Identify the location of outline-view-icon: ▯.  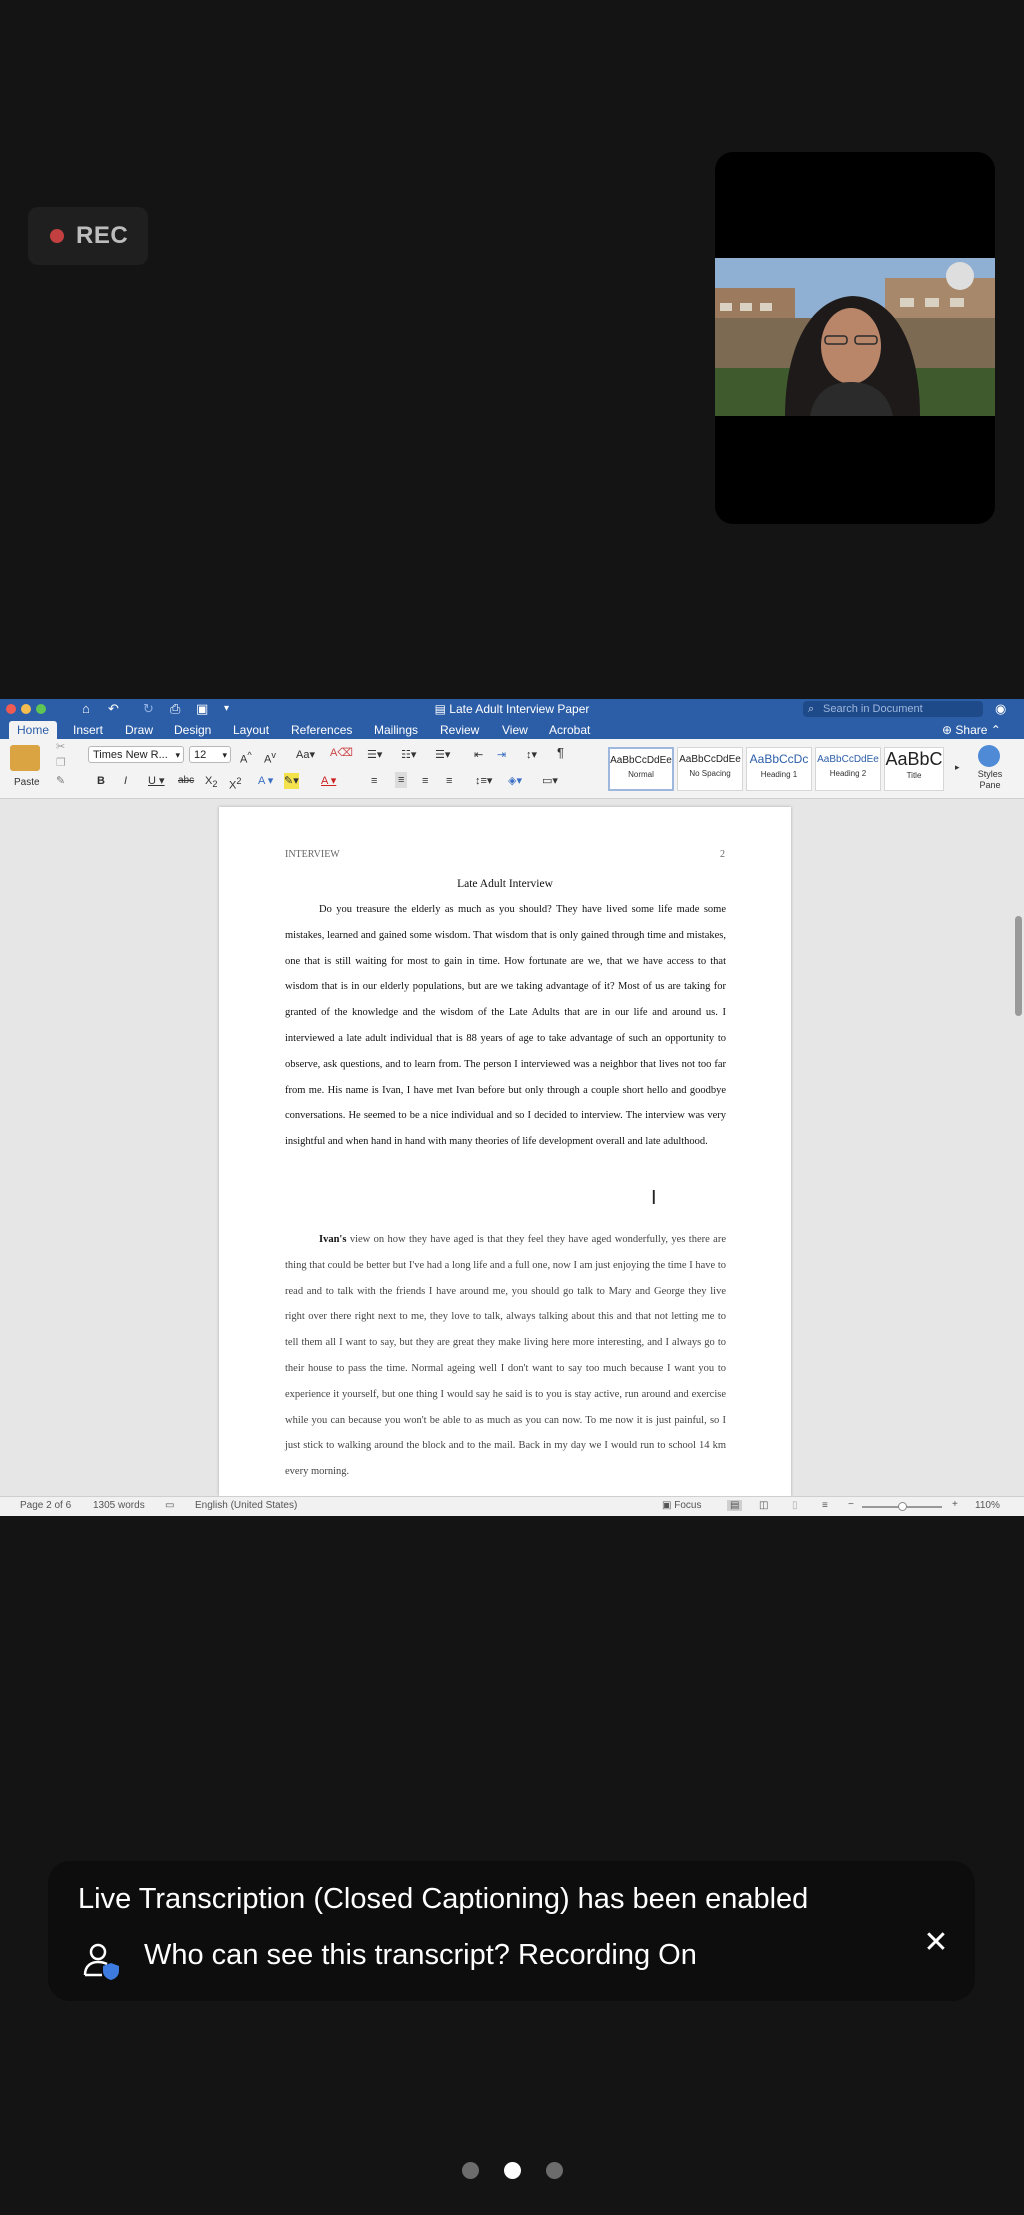
(795, 1505).